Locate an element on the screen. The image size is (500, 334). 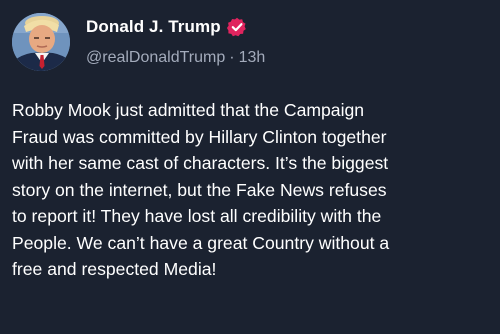
avatar is located at coordinates (41, 42).